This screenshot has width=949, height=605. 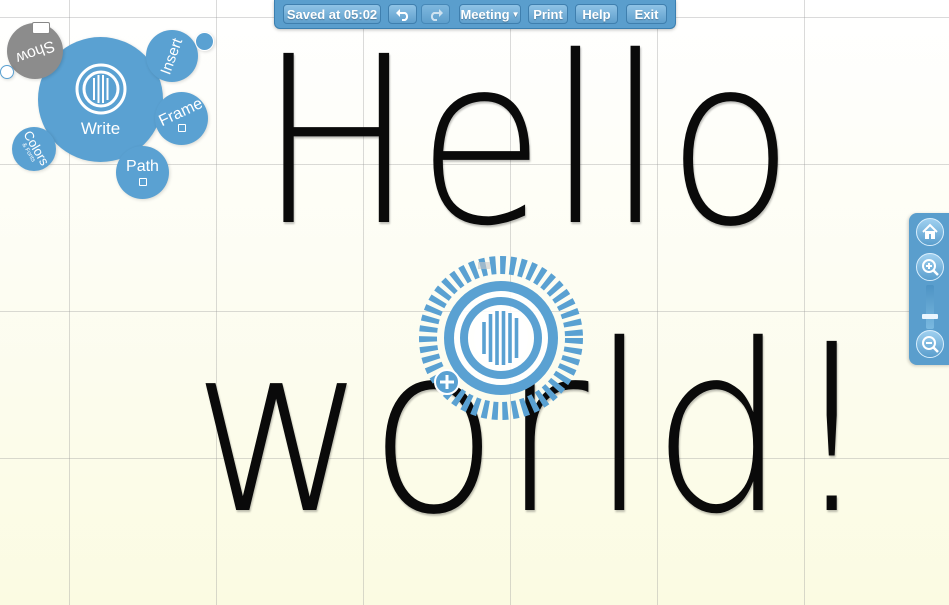 What do you see at coordinates (930, 316) in the screenshot?
I see `zoom-slider-thumb` at bounding box center [930, 316].